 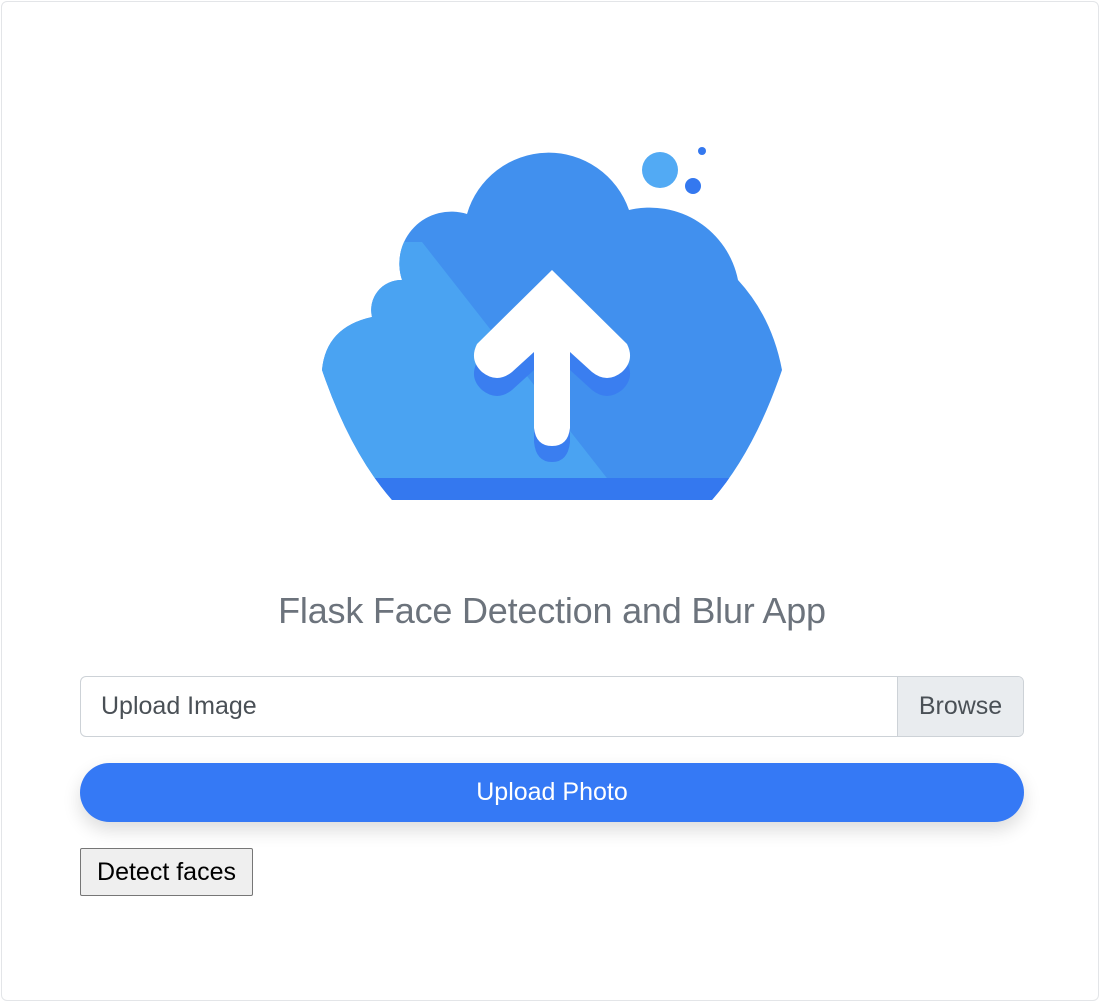 I want to click on cloud-upload-icon, so click(x=552, y=323).